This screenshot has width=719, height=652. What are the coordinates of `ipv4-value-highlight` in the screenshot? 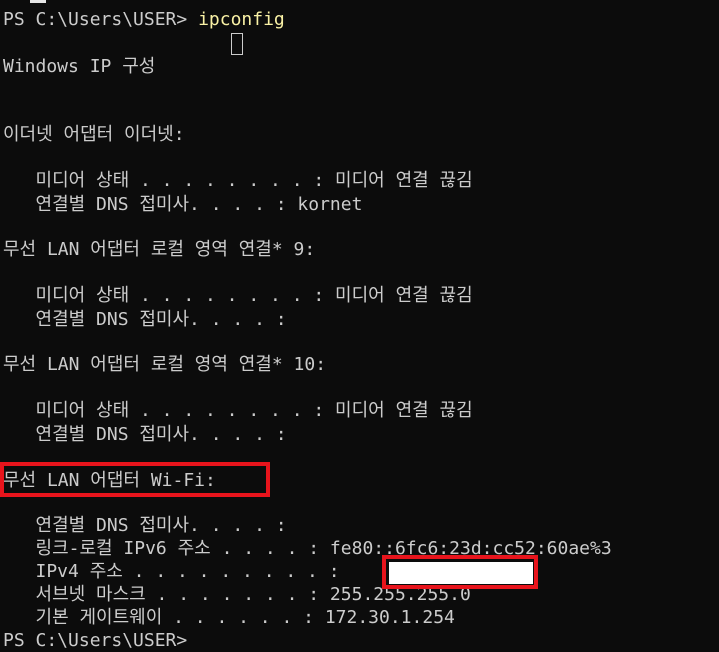 It's located at (460, 572).